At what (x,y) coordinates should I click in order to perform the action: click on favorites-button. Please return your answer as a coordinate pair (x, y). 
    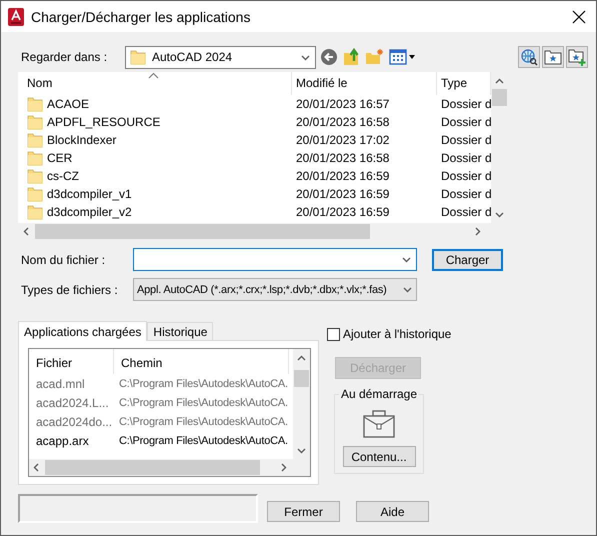
    Looking at the image, I should click on (553, 57).